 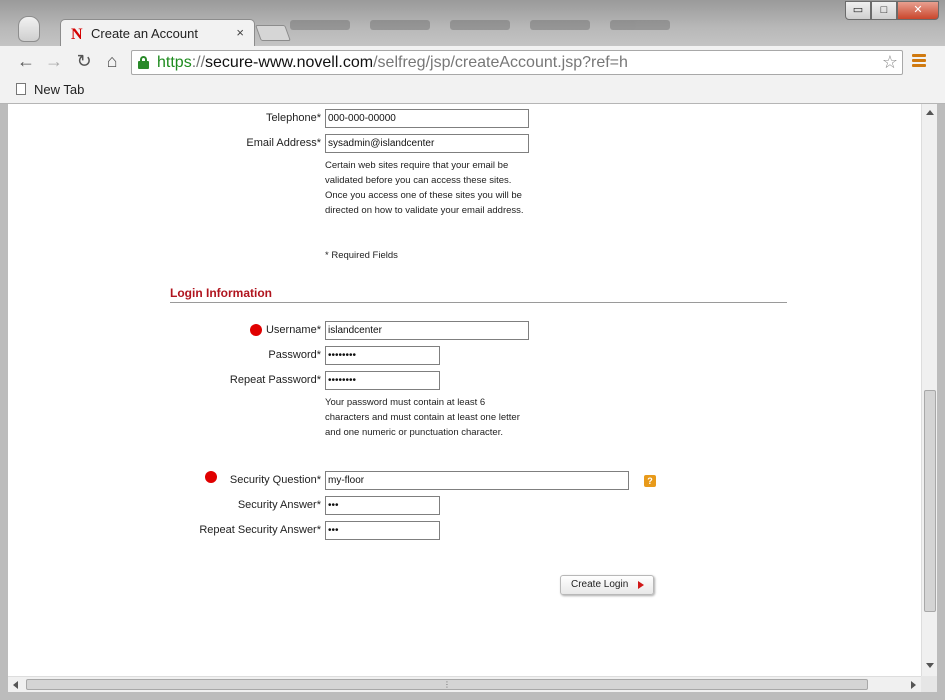 What do you see at coordinates (54, 61) in the screenshot?
I see `forward-arrow-icon: →` at bounding box center [54, 61].